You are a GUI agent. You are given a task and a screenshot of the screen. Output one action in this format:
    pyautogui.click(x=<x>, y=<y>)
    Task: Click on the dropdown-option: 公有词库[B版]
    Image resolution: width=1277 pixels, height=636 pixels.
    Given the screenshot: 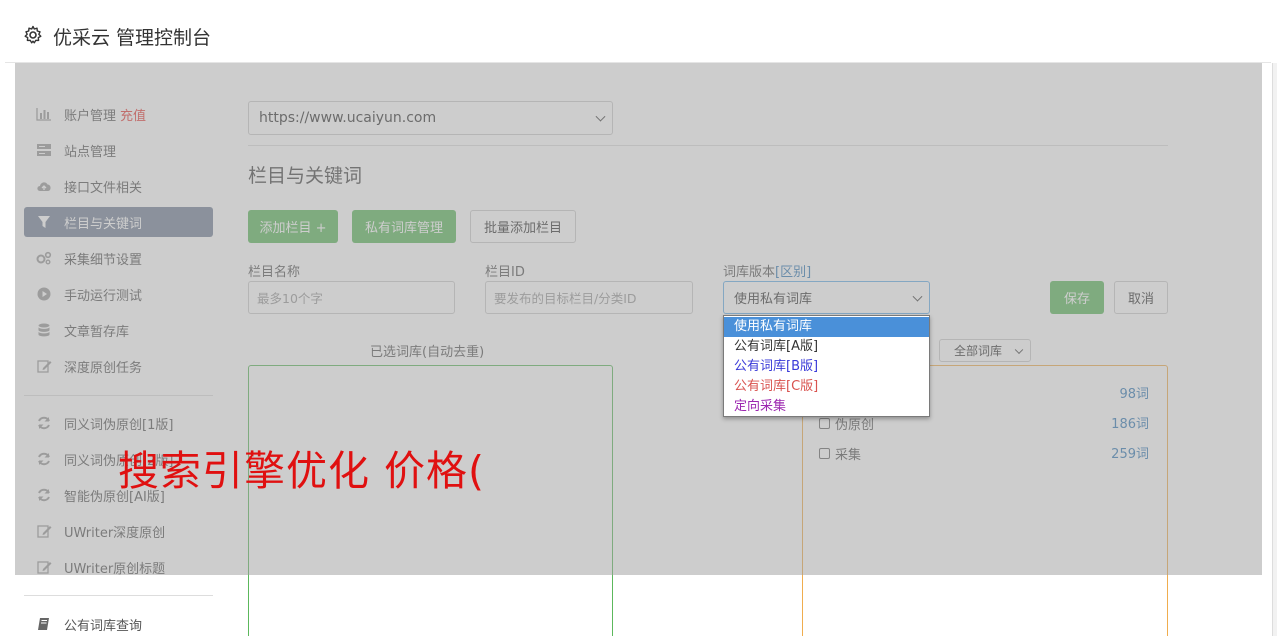 What is the action you would take?
    pyautogui.click(x=826, y=367)
    